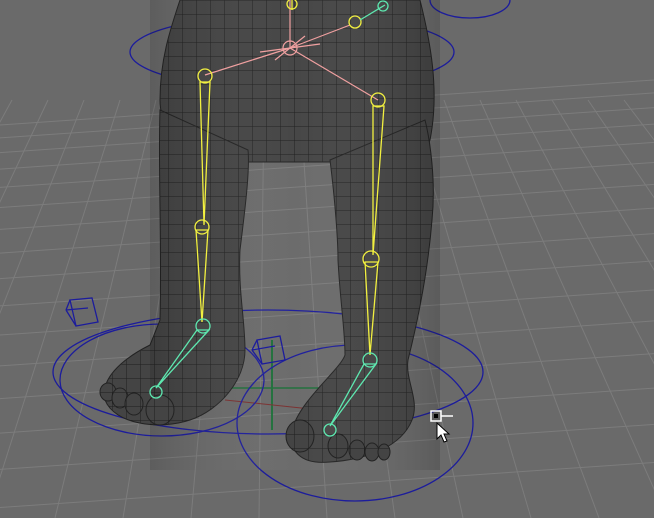 The image size is (654, 518). What do you see at coordinates (176, 267) in the screenshot?
I see `left-leg-mesh` at bounding box center [176, 267].